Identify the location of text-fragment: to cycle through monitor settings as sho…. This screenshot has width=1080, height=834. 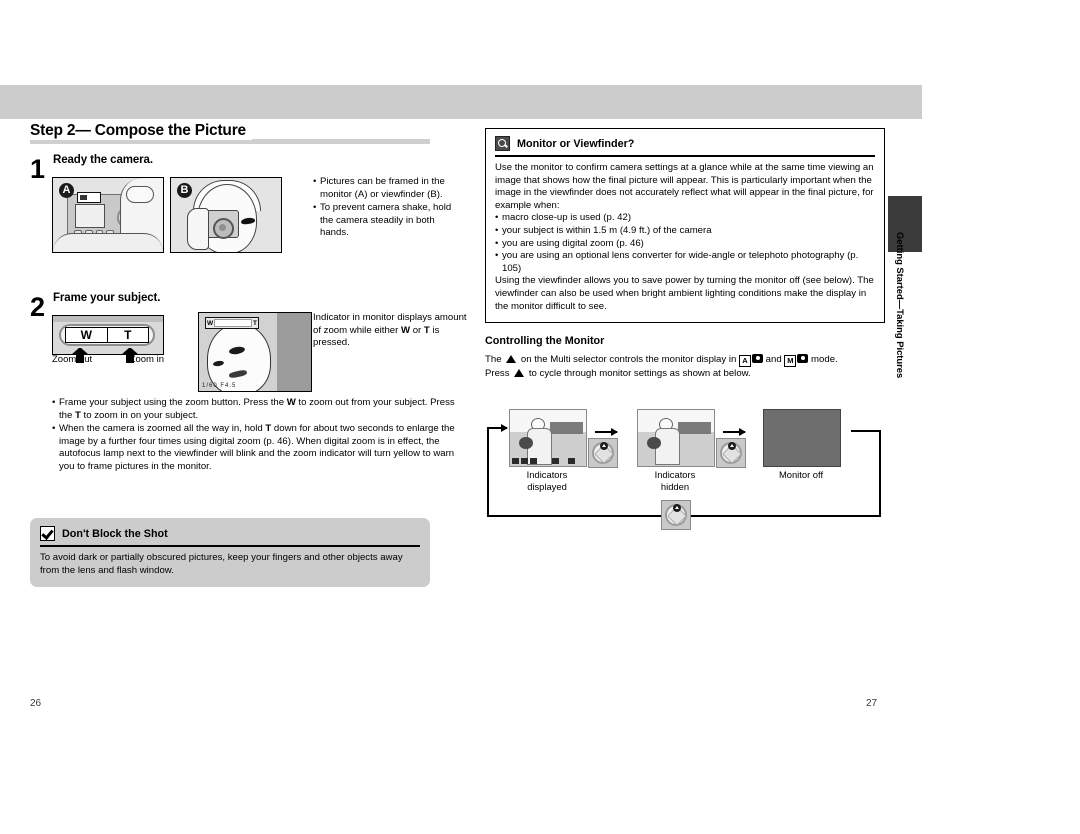
(639, 374).